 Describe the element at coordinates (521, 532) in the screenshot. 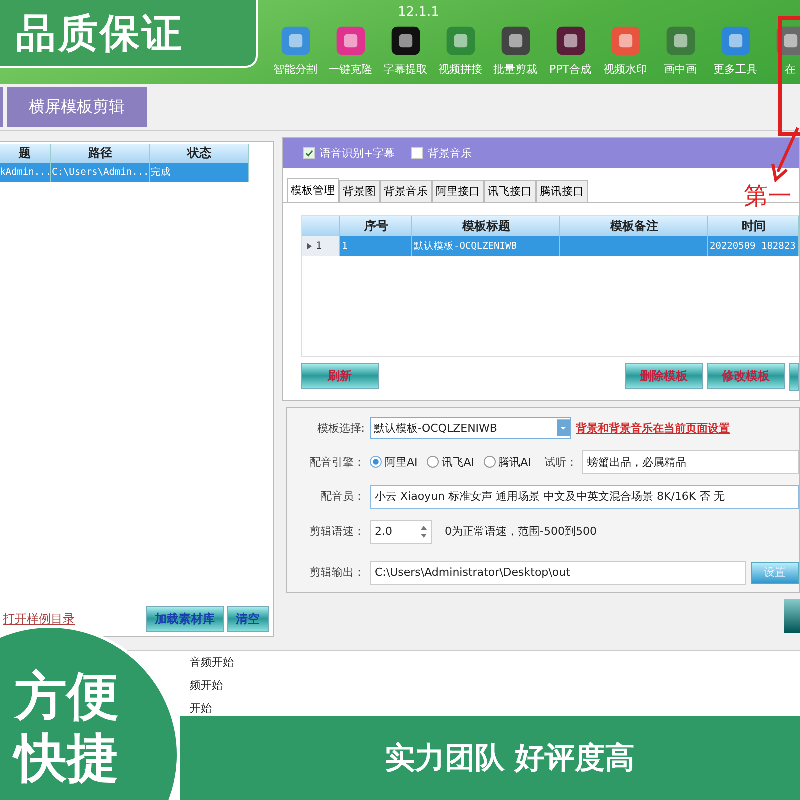

I see `hint-text: 0为正常语速，范围-500到500` at that location.